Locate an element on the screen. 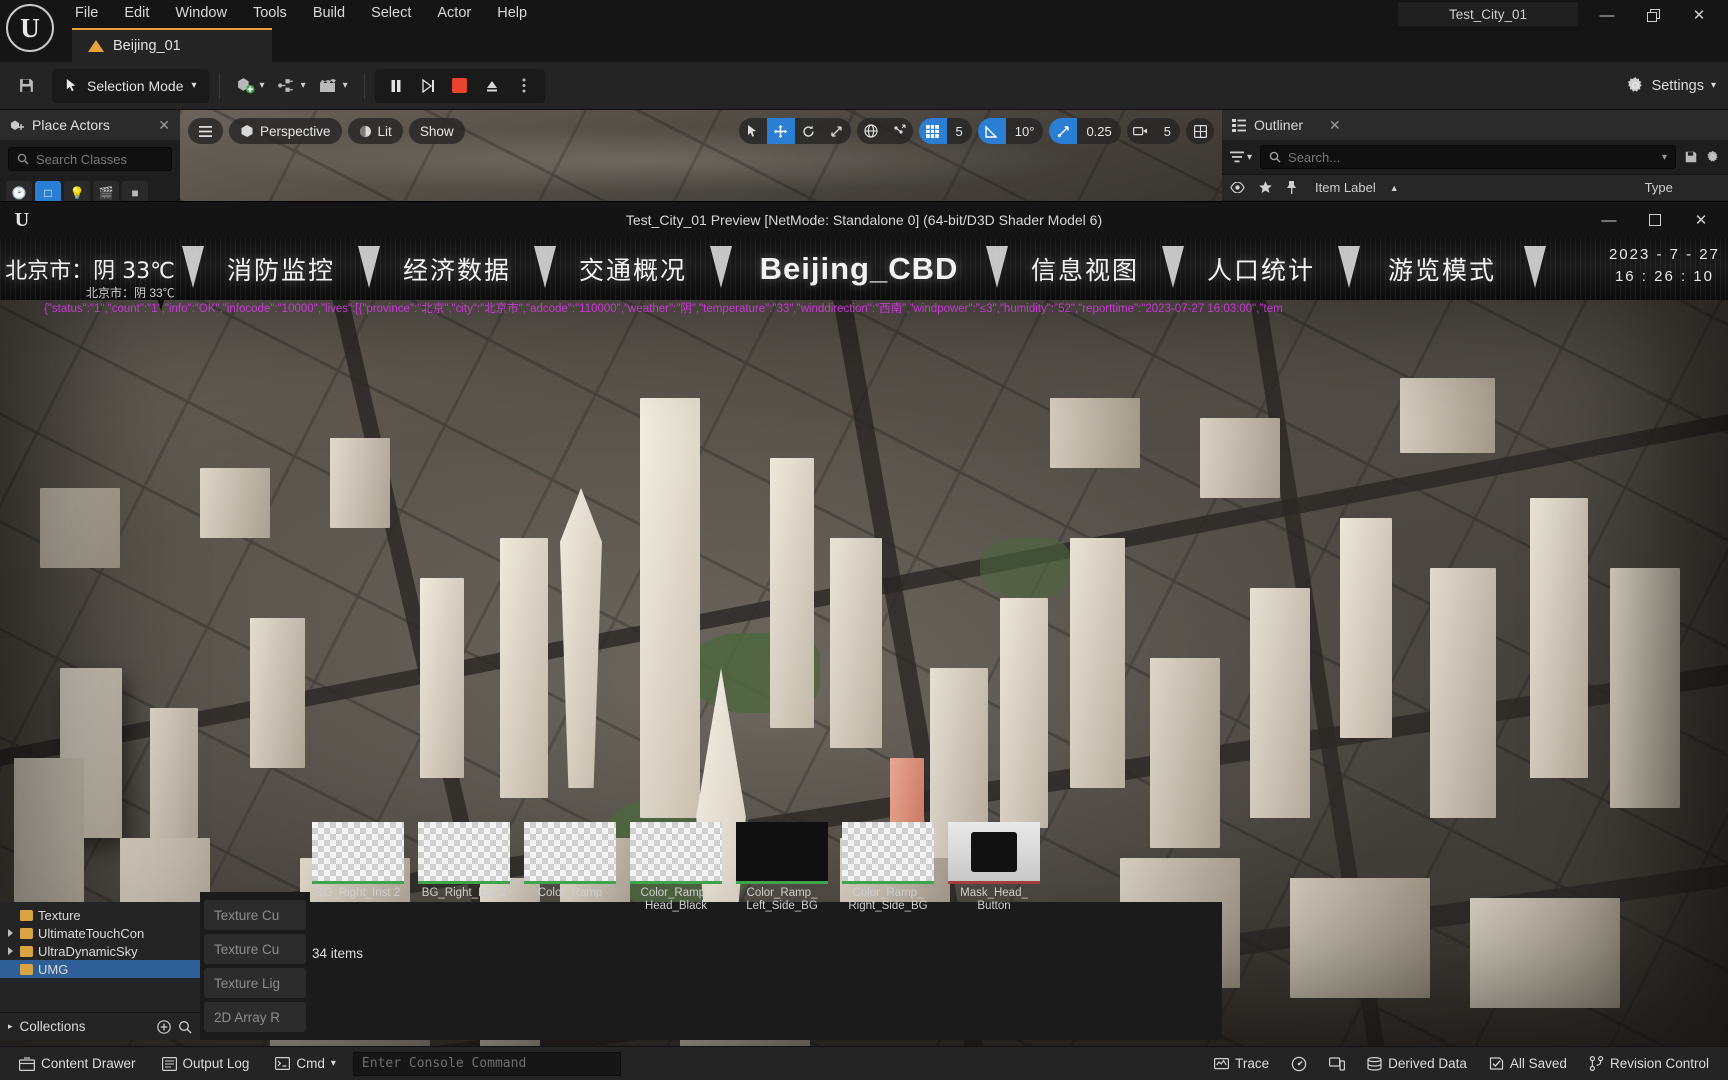  outliner-filter-button: ▾ is located at coordinates (1241, 157).